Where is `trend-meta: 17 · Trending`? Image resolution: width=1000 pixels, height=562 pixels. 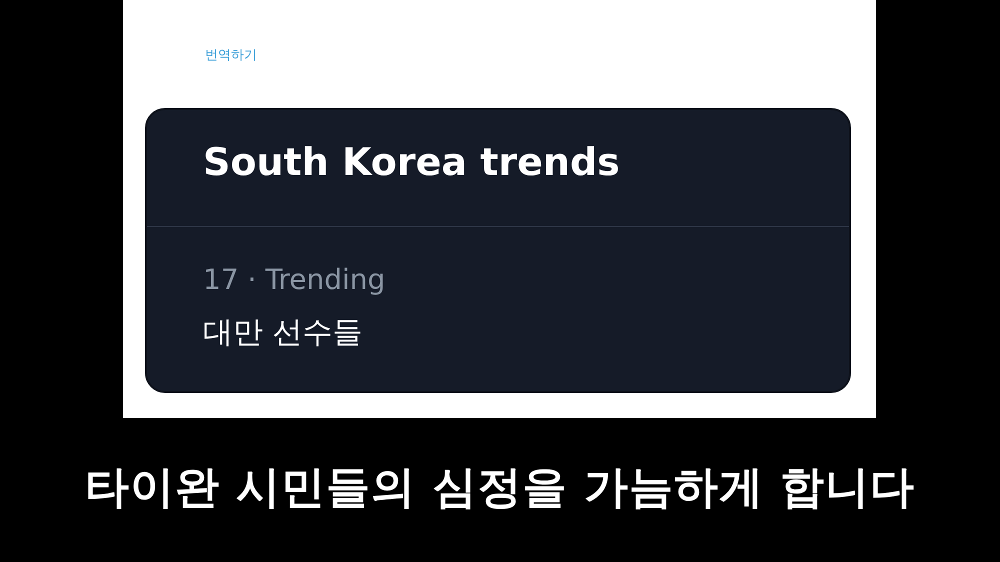 trend-meta: 17 · Trending is located at coordinates (294, 279).